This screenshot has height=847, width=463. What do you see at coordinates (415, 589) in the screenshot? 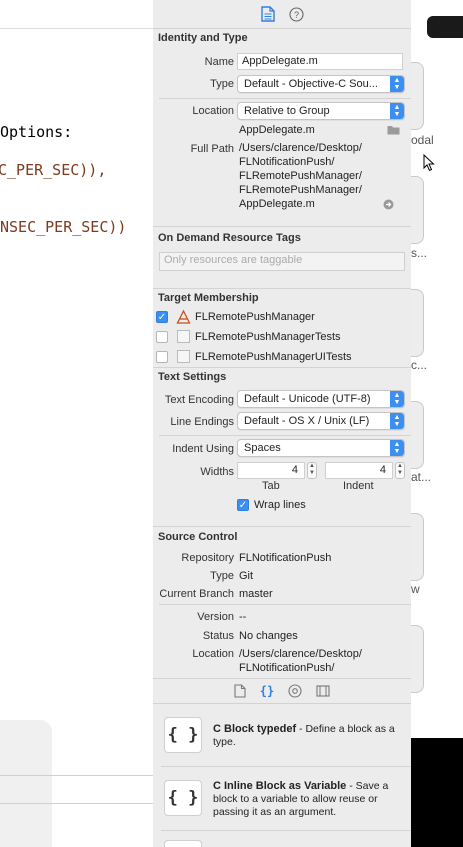
I see `cell-label: w` at bounding box center [415, 589].